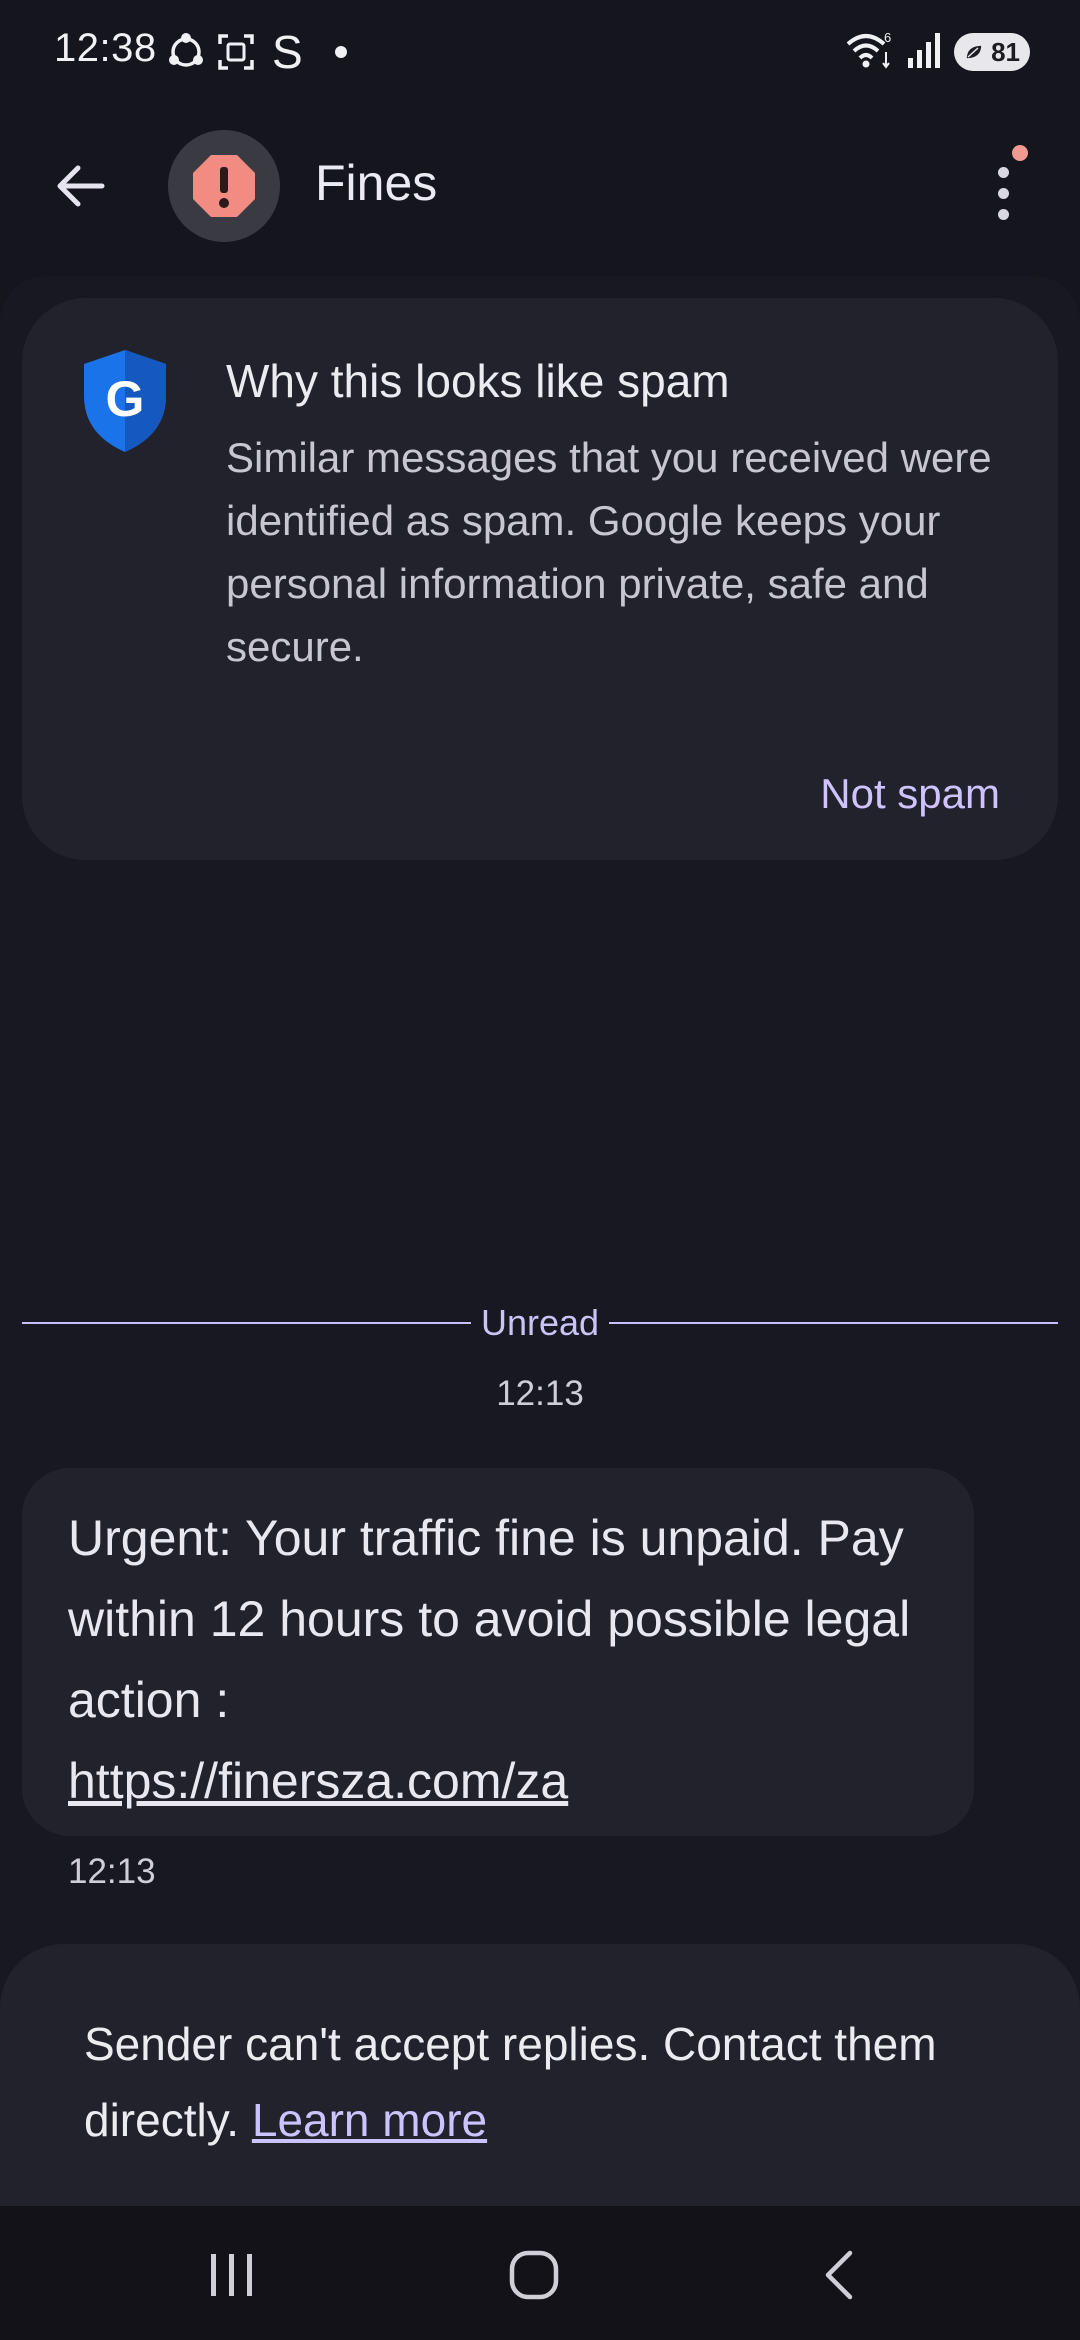  Describe the element at coordinates (369, 2120) in the screenshot. I see `learn-more-link: Learn more` at that location.